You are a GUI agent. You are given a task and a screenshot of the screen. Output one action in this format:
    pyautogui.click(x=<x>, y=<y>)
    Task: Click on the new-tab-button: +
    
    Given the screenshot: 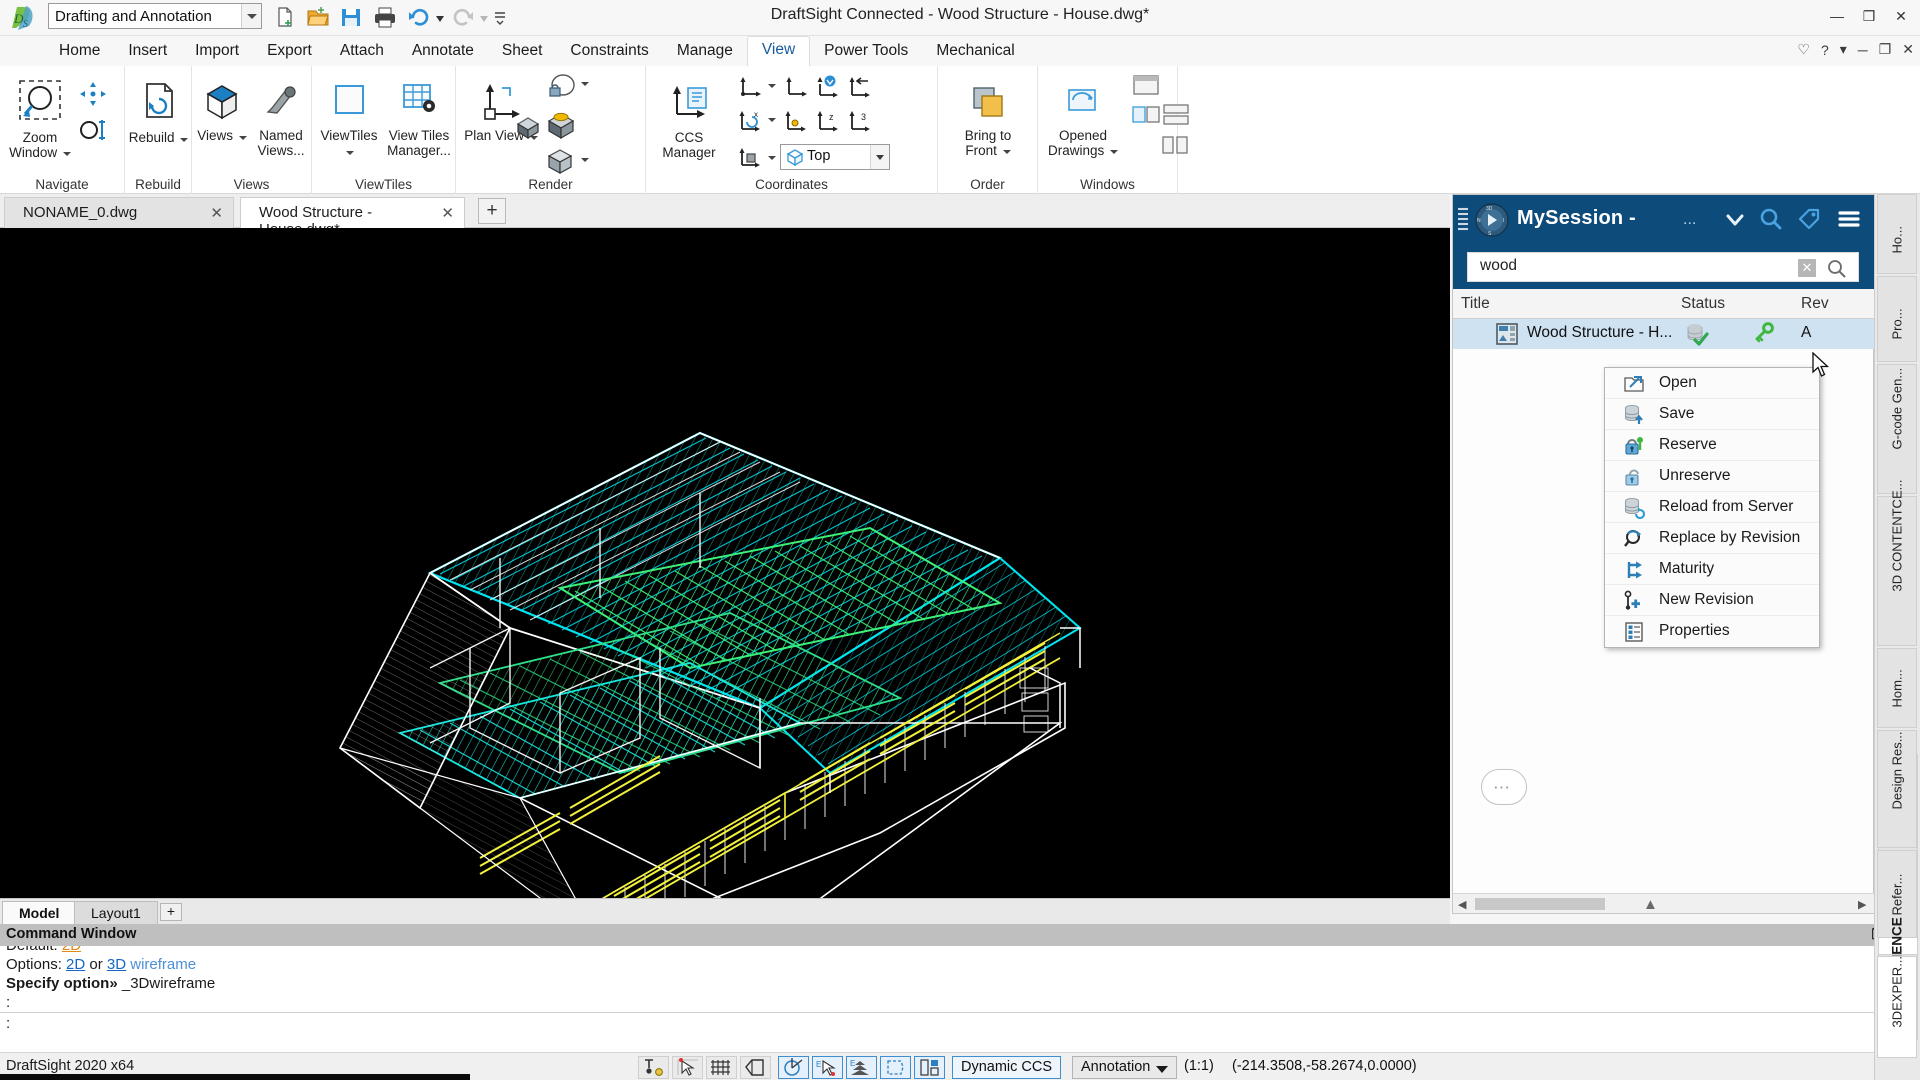 What is the action you would take?
    pyautogui.click(x=492, y=211)
    